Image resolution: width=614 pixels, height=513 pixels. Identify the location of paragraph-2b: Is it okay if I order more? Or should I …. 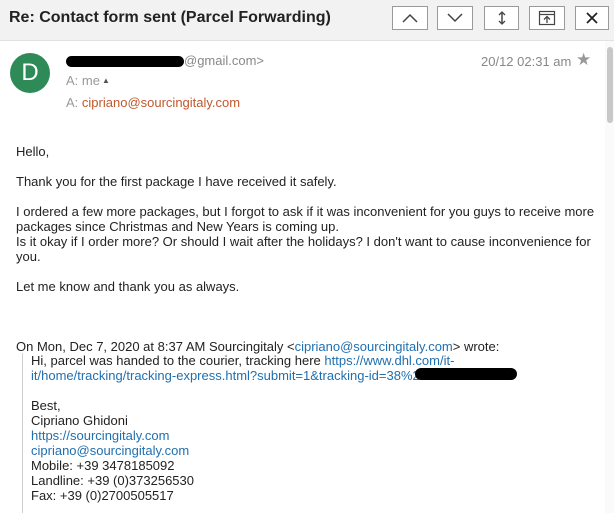
(303, 249).